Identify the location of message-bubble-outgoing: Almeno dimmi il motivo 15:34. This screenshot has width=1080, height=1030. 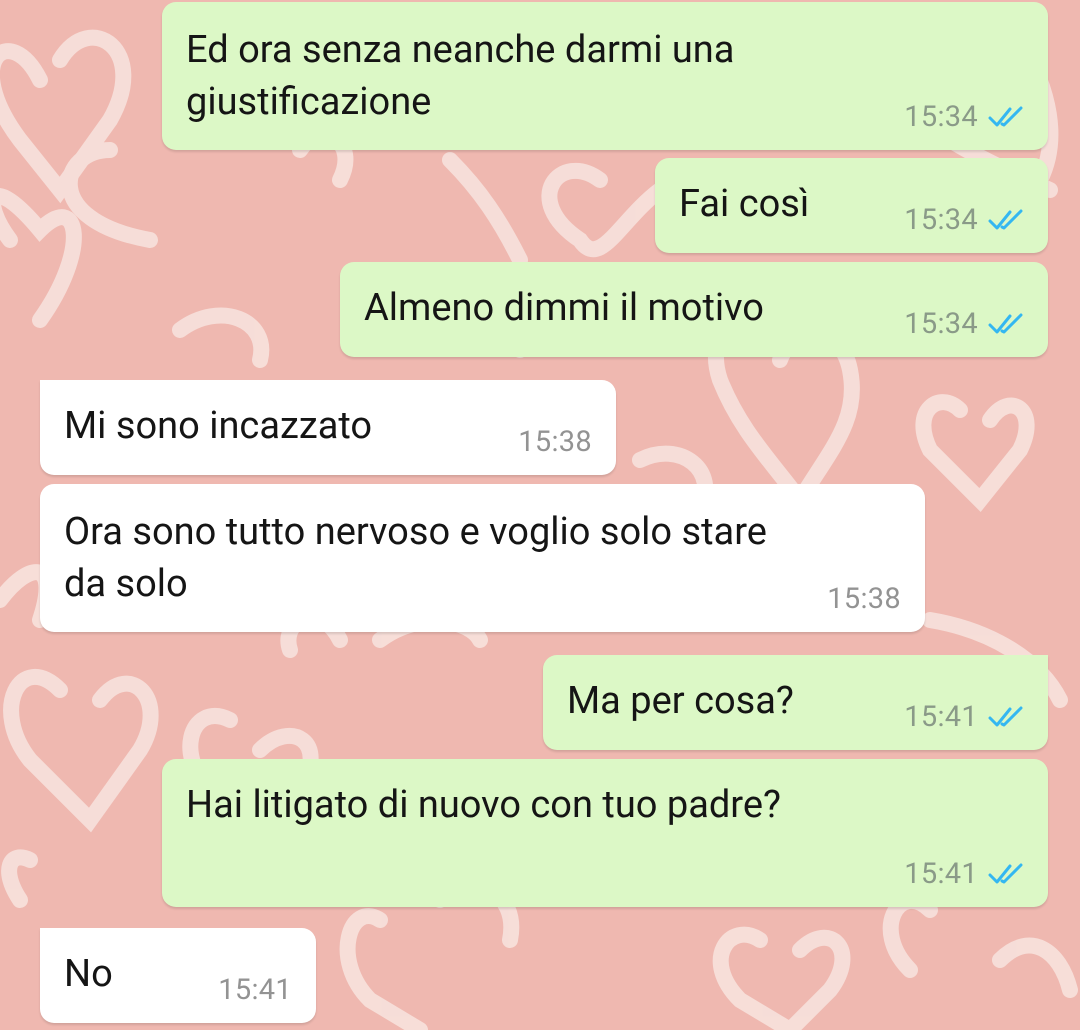
(694, 309).